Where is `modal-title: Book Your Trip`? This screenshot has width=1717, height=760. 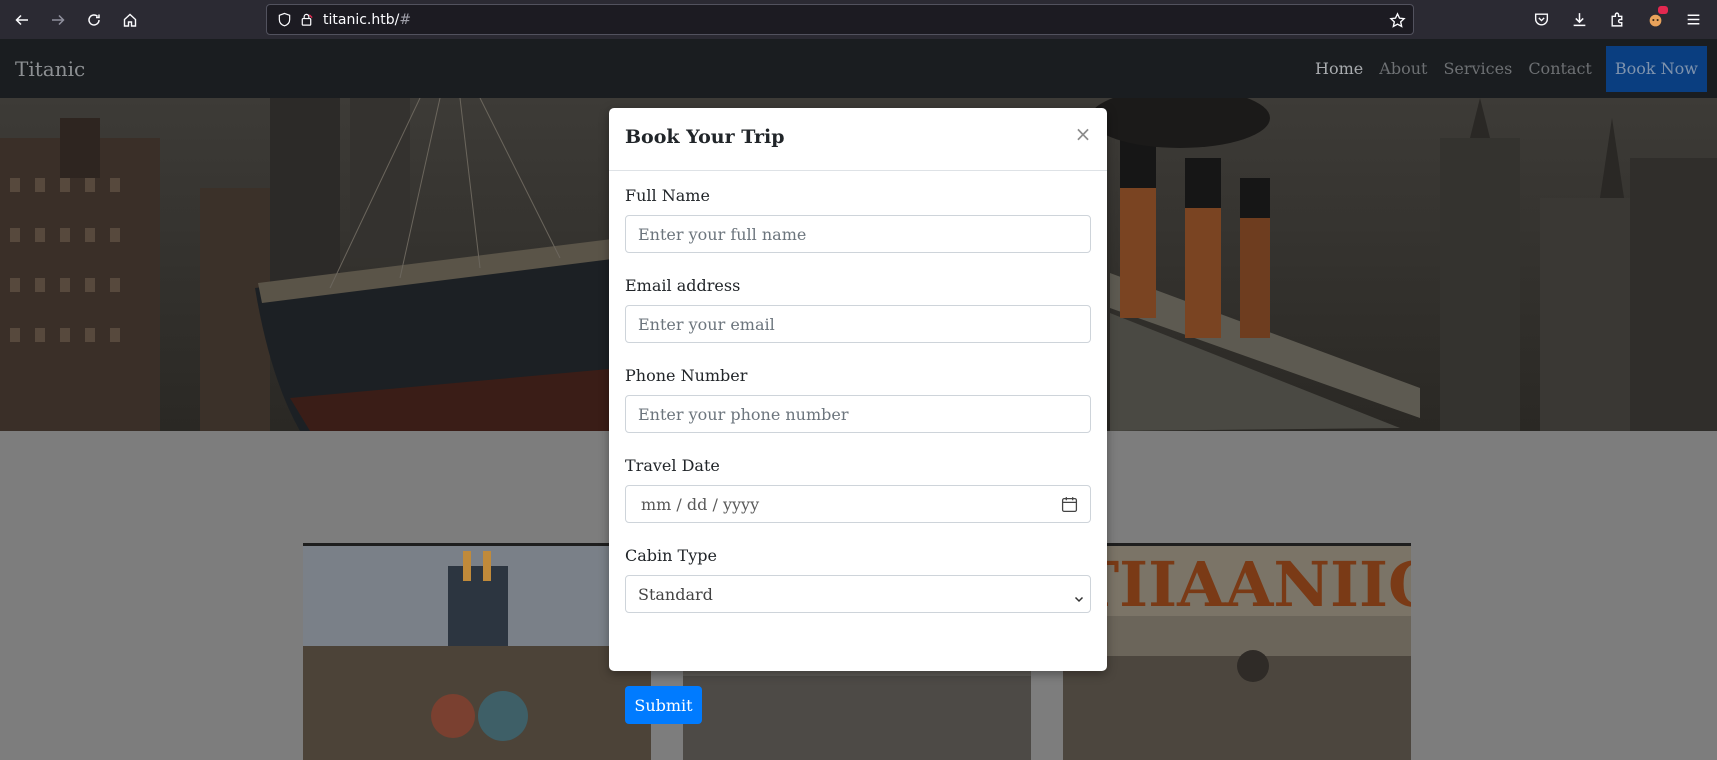 modal-title: Book Your Trip is located at coordinates (705, 137).